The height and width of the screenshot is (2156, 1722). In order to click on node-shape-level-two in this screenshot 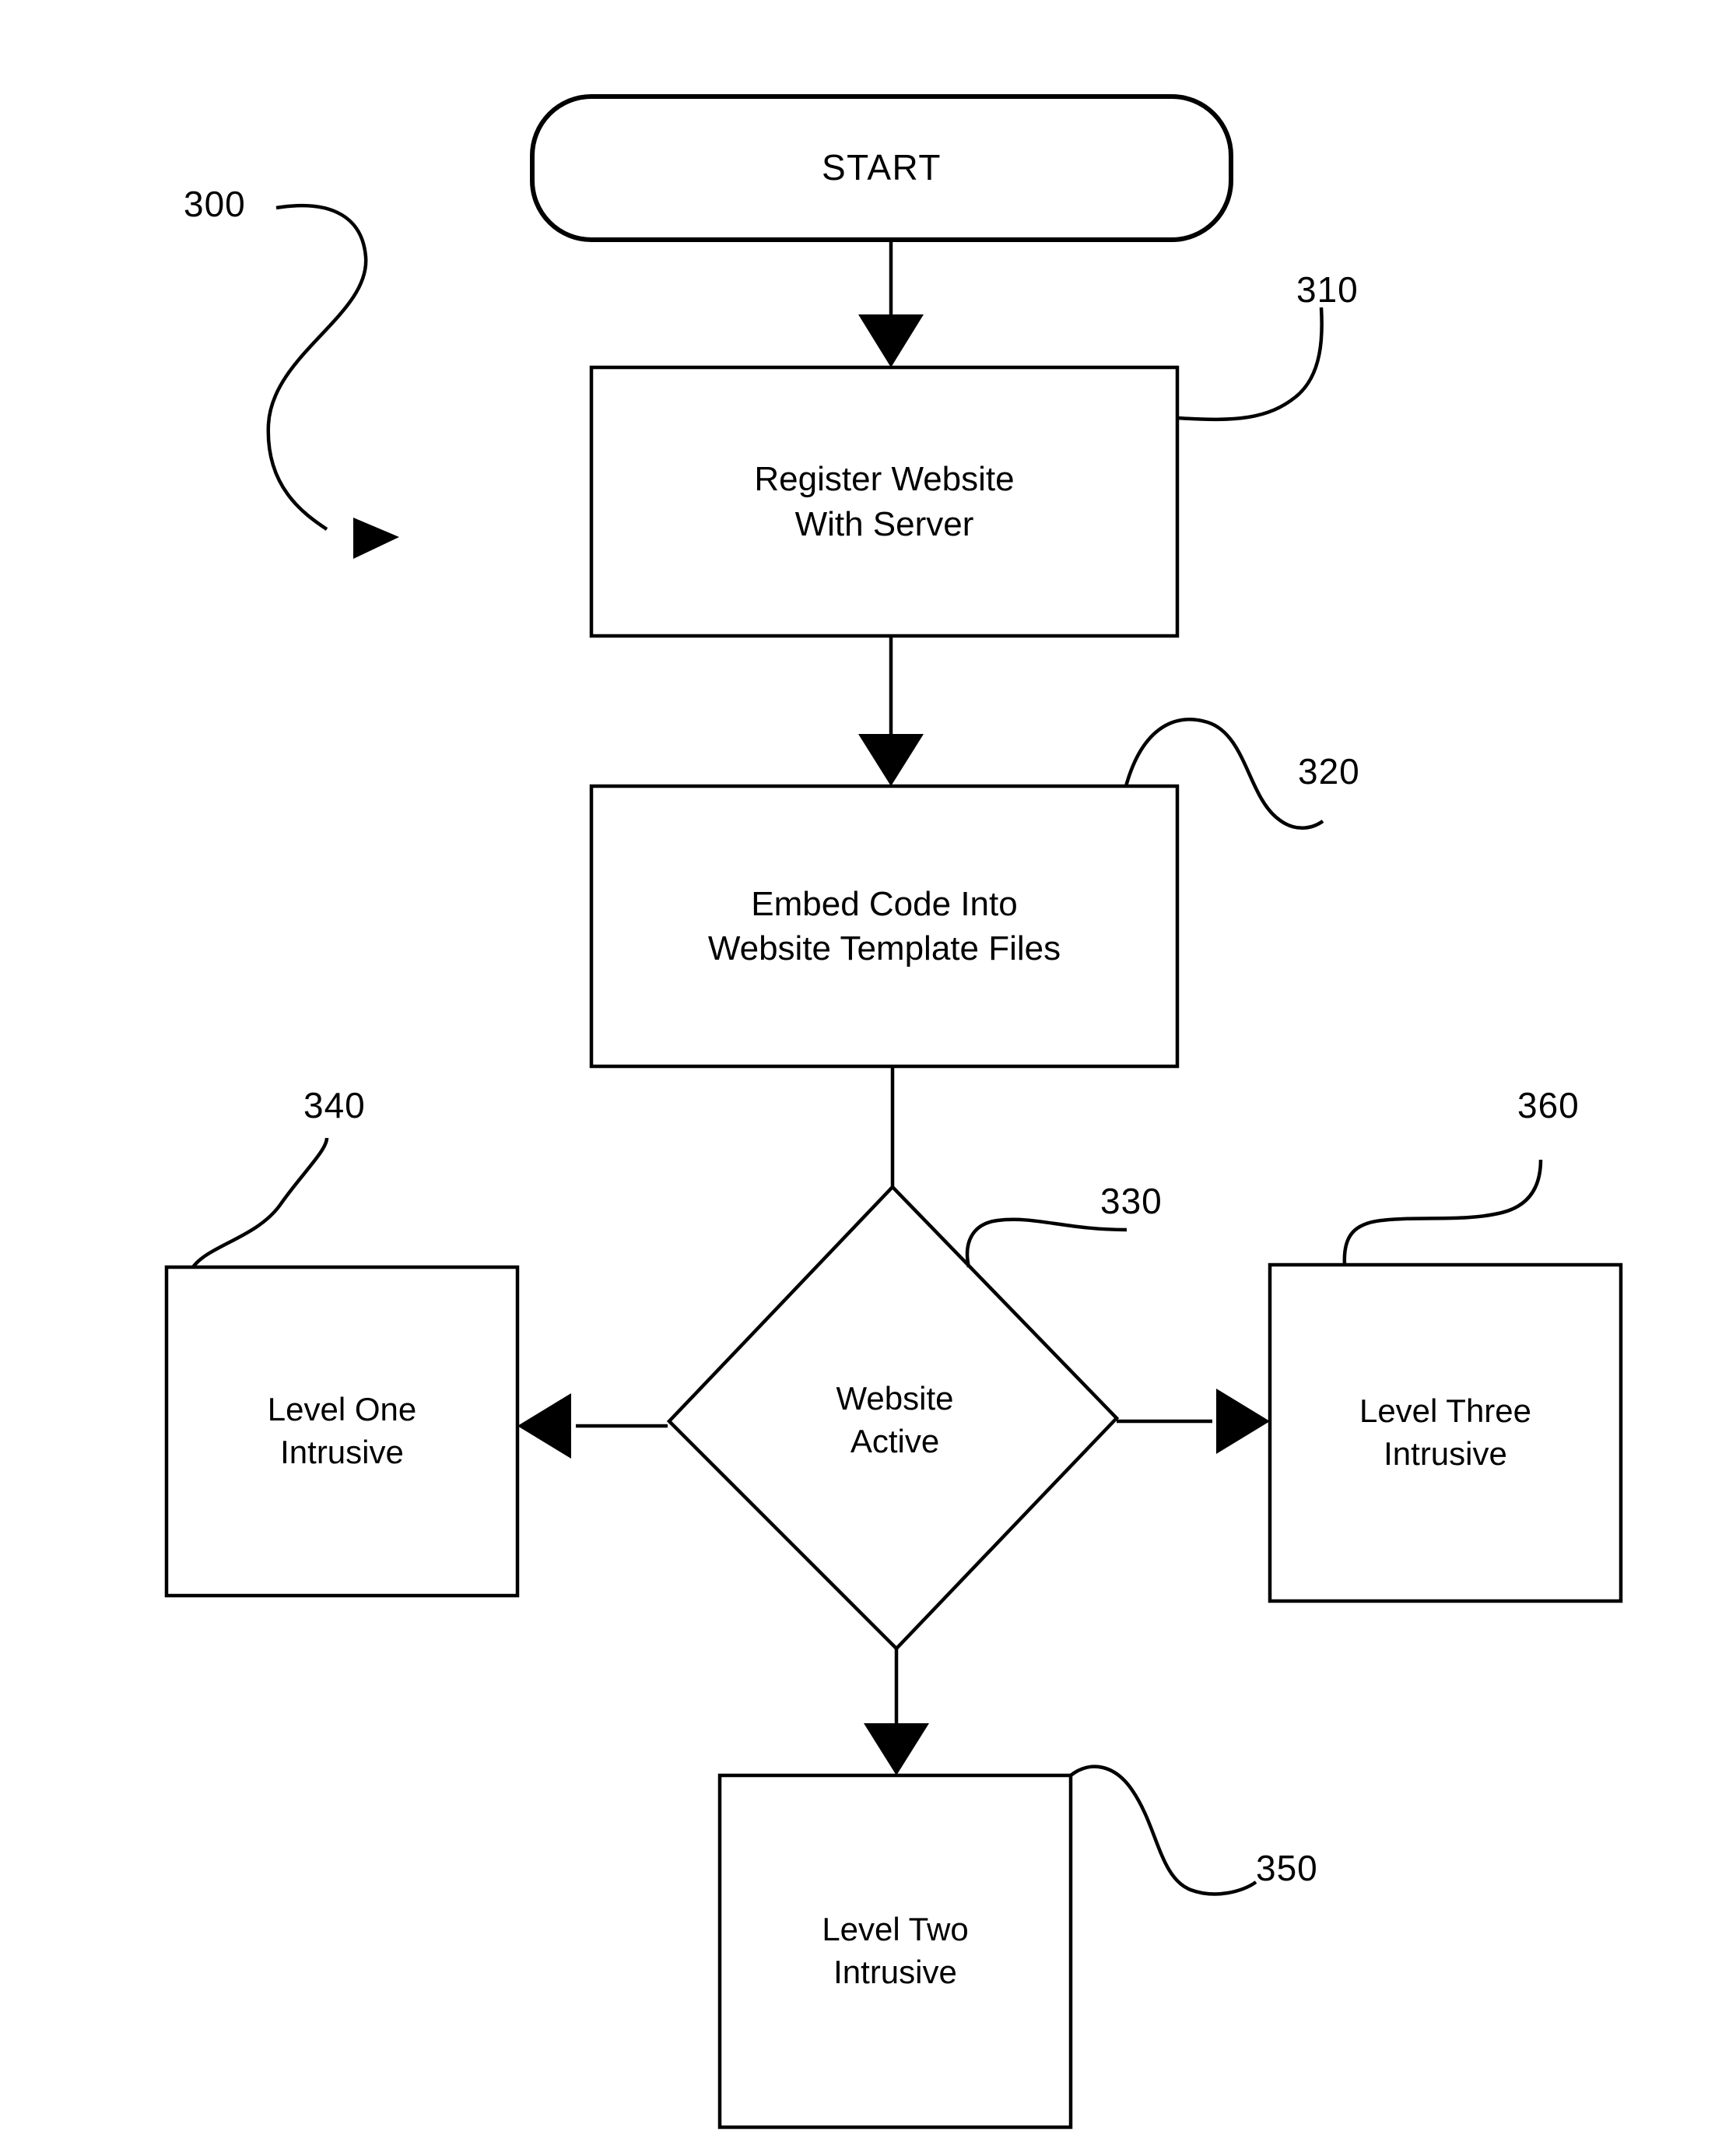, I will do `click(895, 1951)`.